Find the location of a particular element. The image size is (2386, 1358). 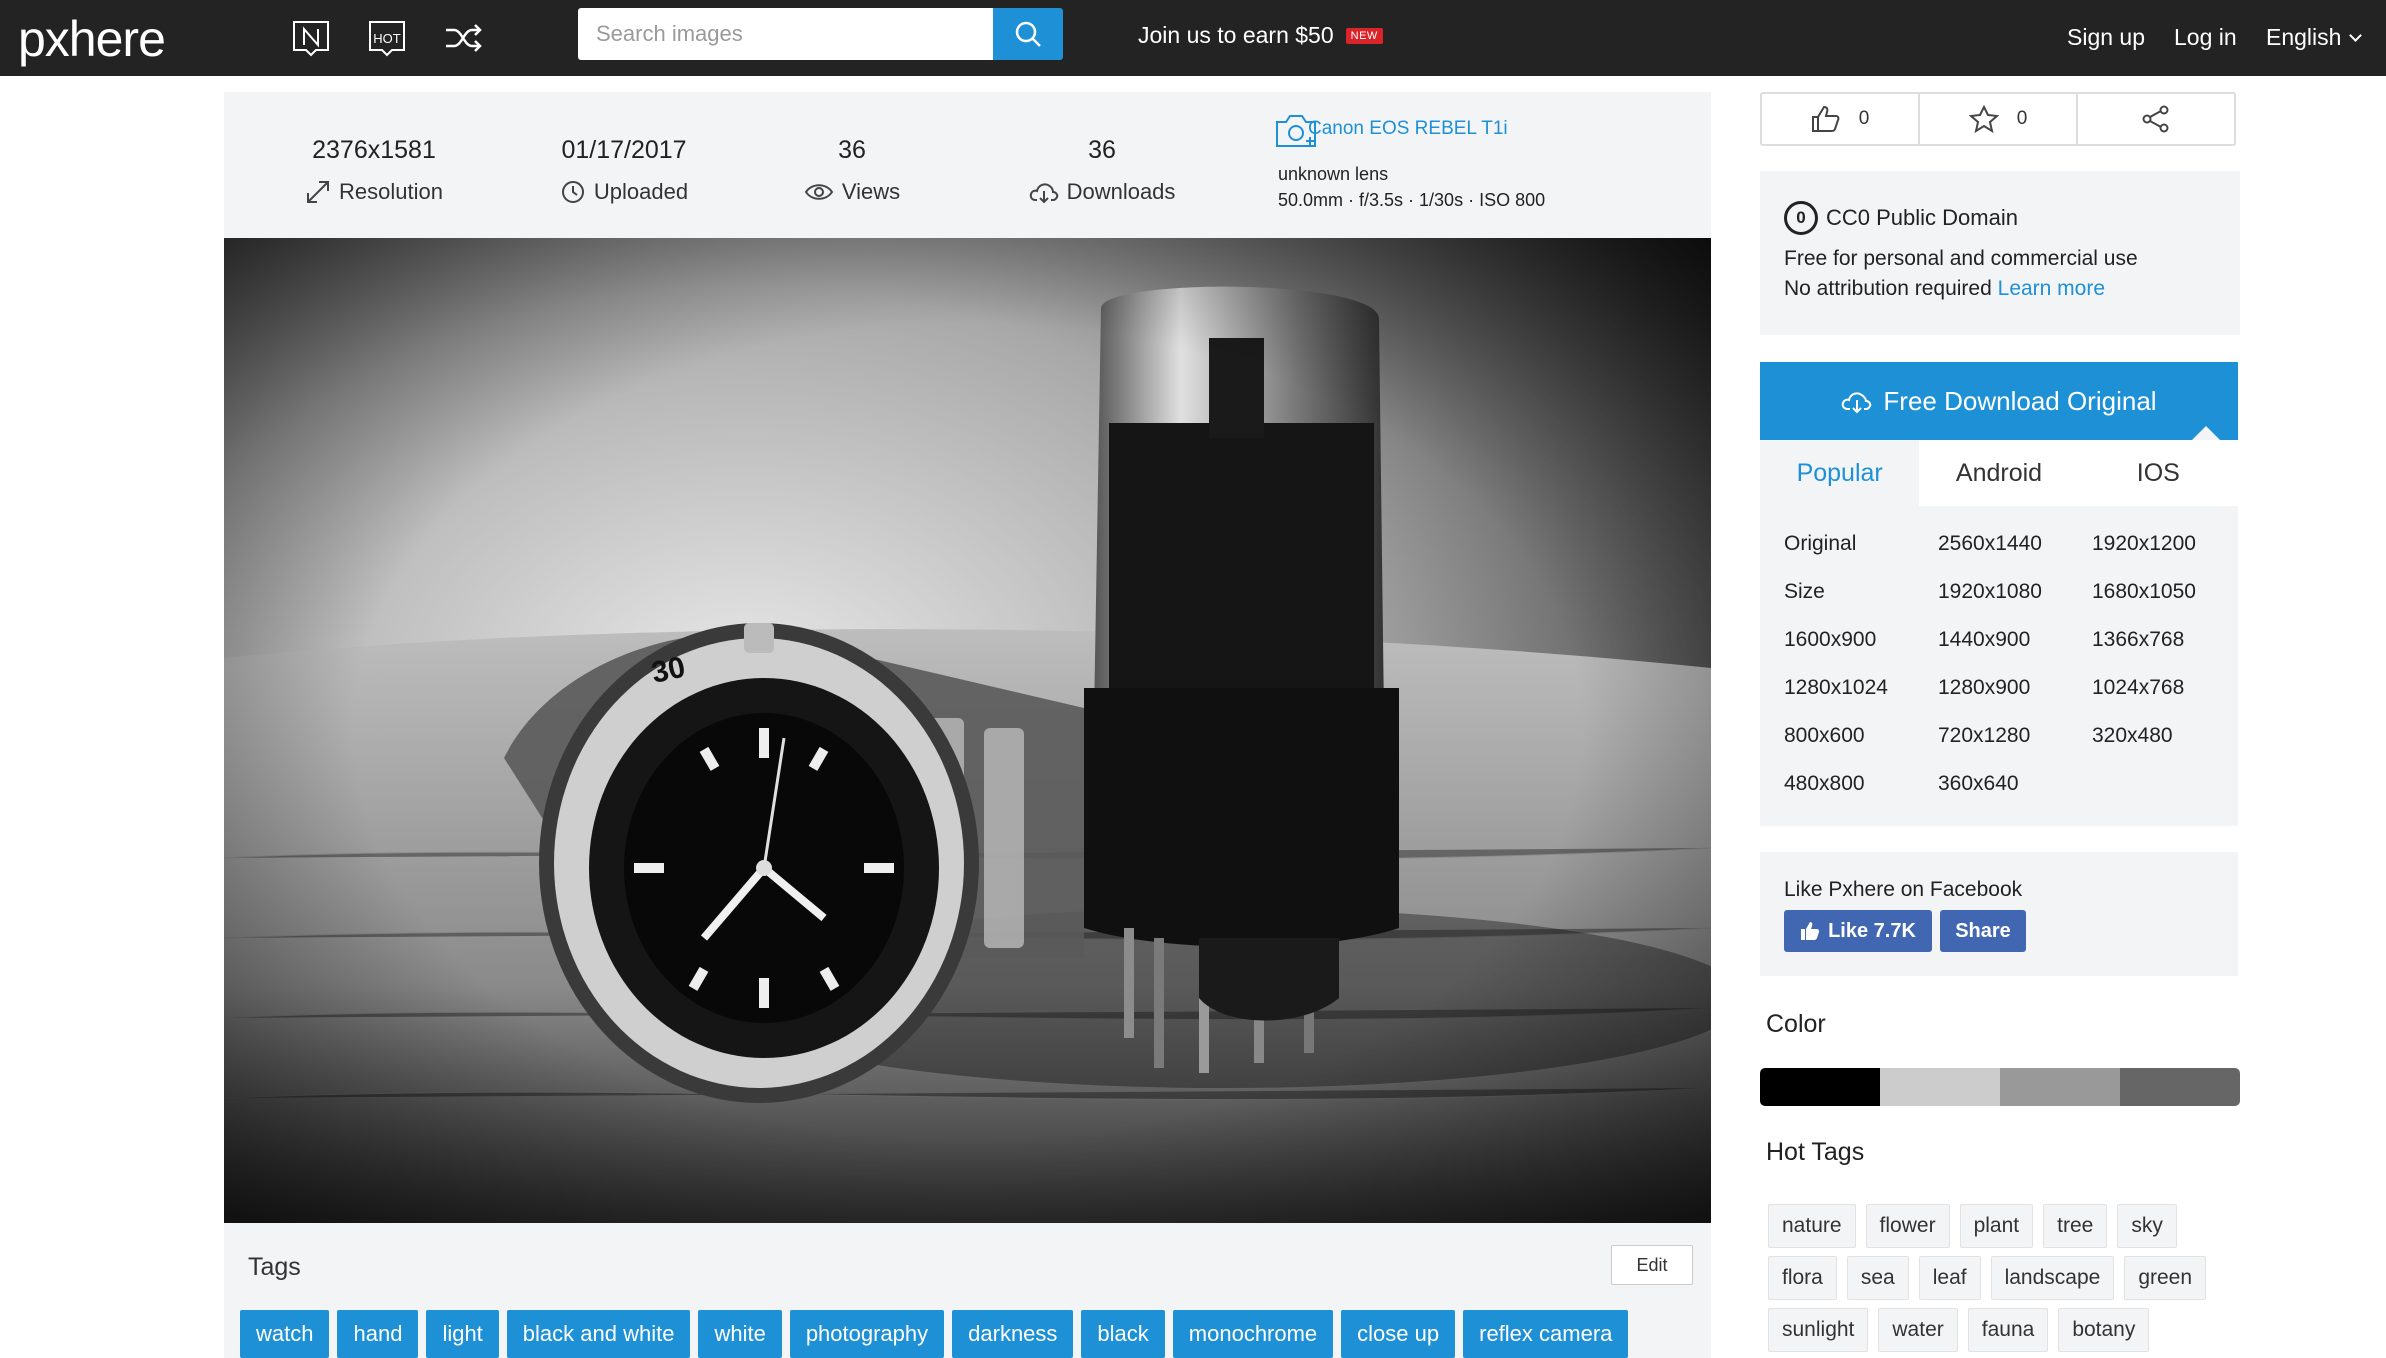

hot-tag: sunlight is located at coordinates (1818, 1330).